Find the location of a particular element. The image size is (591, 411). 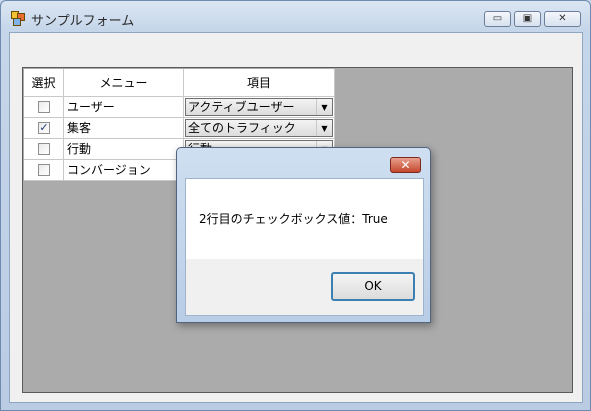

row-1-item-dropdown: アクティブユーザー ▼ is located at coordinates (259, 107).